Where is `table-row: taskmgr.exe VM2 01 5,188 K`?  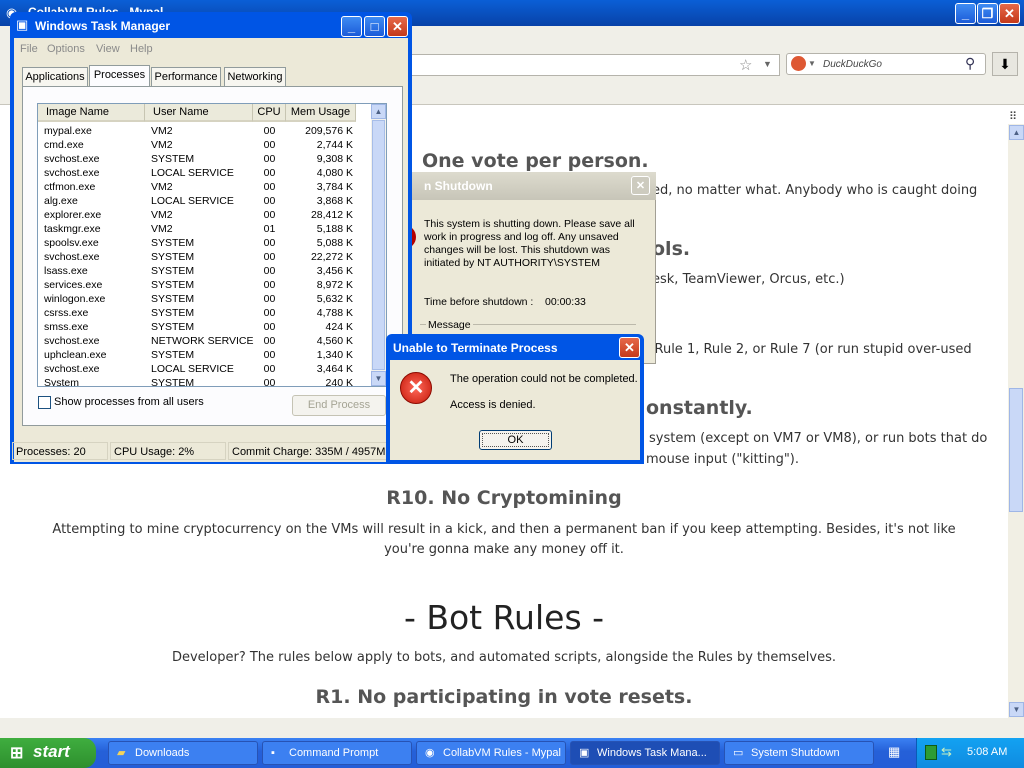
table-row: taskmgr.exe VM2 01 5,188 K is located at coordinates (204, 229).